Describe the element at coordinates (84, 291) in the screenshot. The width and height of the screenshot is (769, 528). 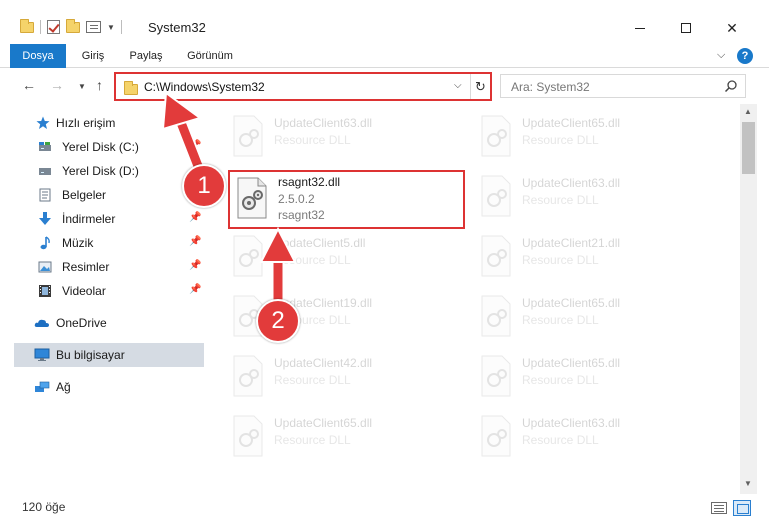
I see `sidebar-item-label: Videolar` at that location.